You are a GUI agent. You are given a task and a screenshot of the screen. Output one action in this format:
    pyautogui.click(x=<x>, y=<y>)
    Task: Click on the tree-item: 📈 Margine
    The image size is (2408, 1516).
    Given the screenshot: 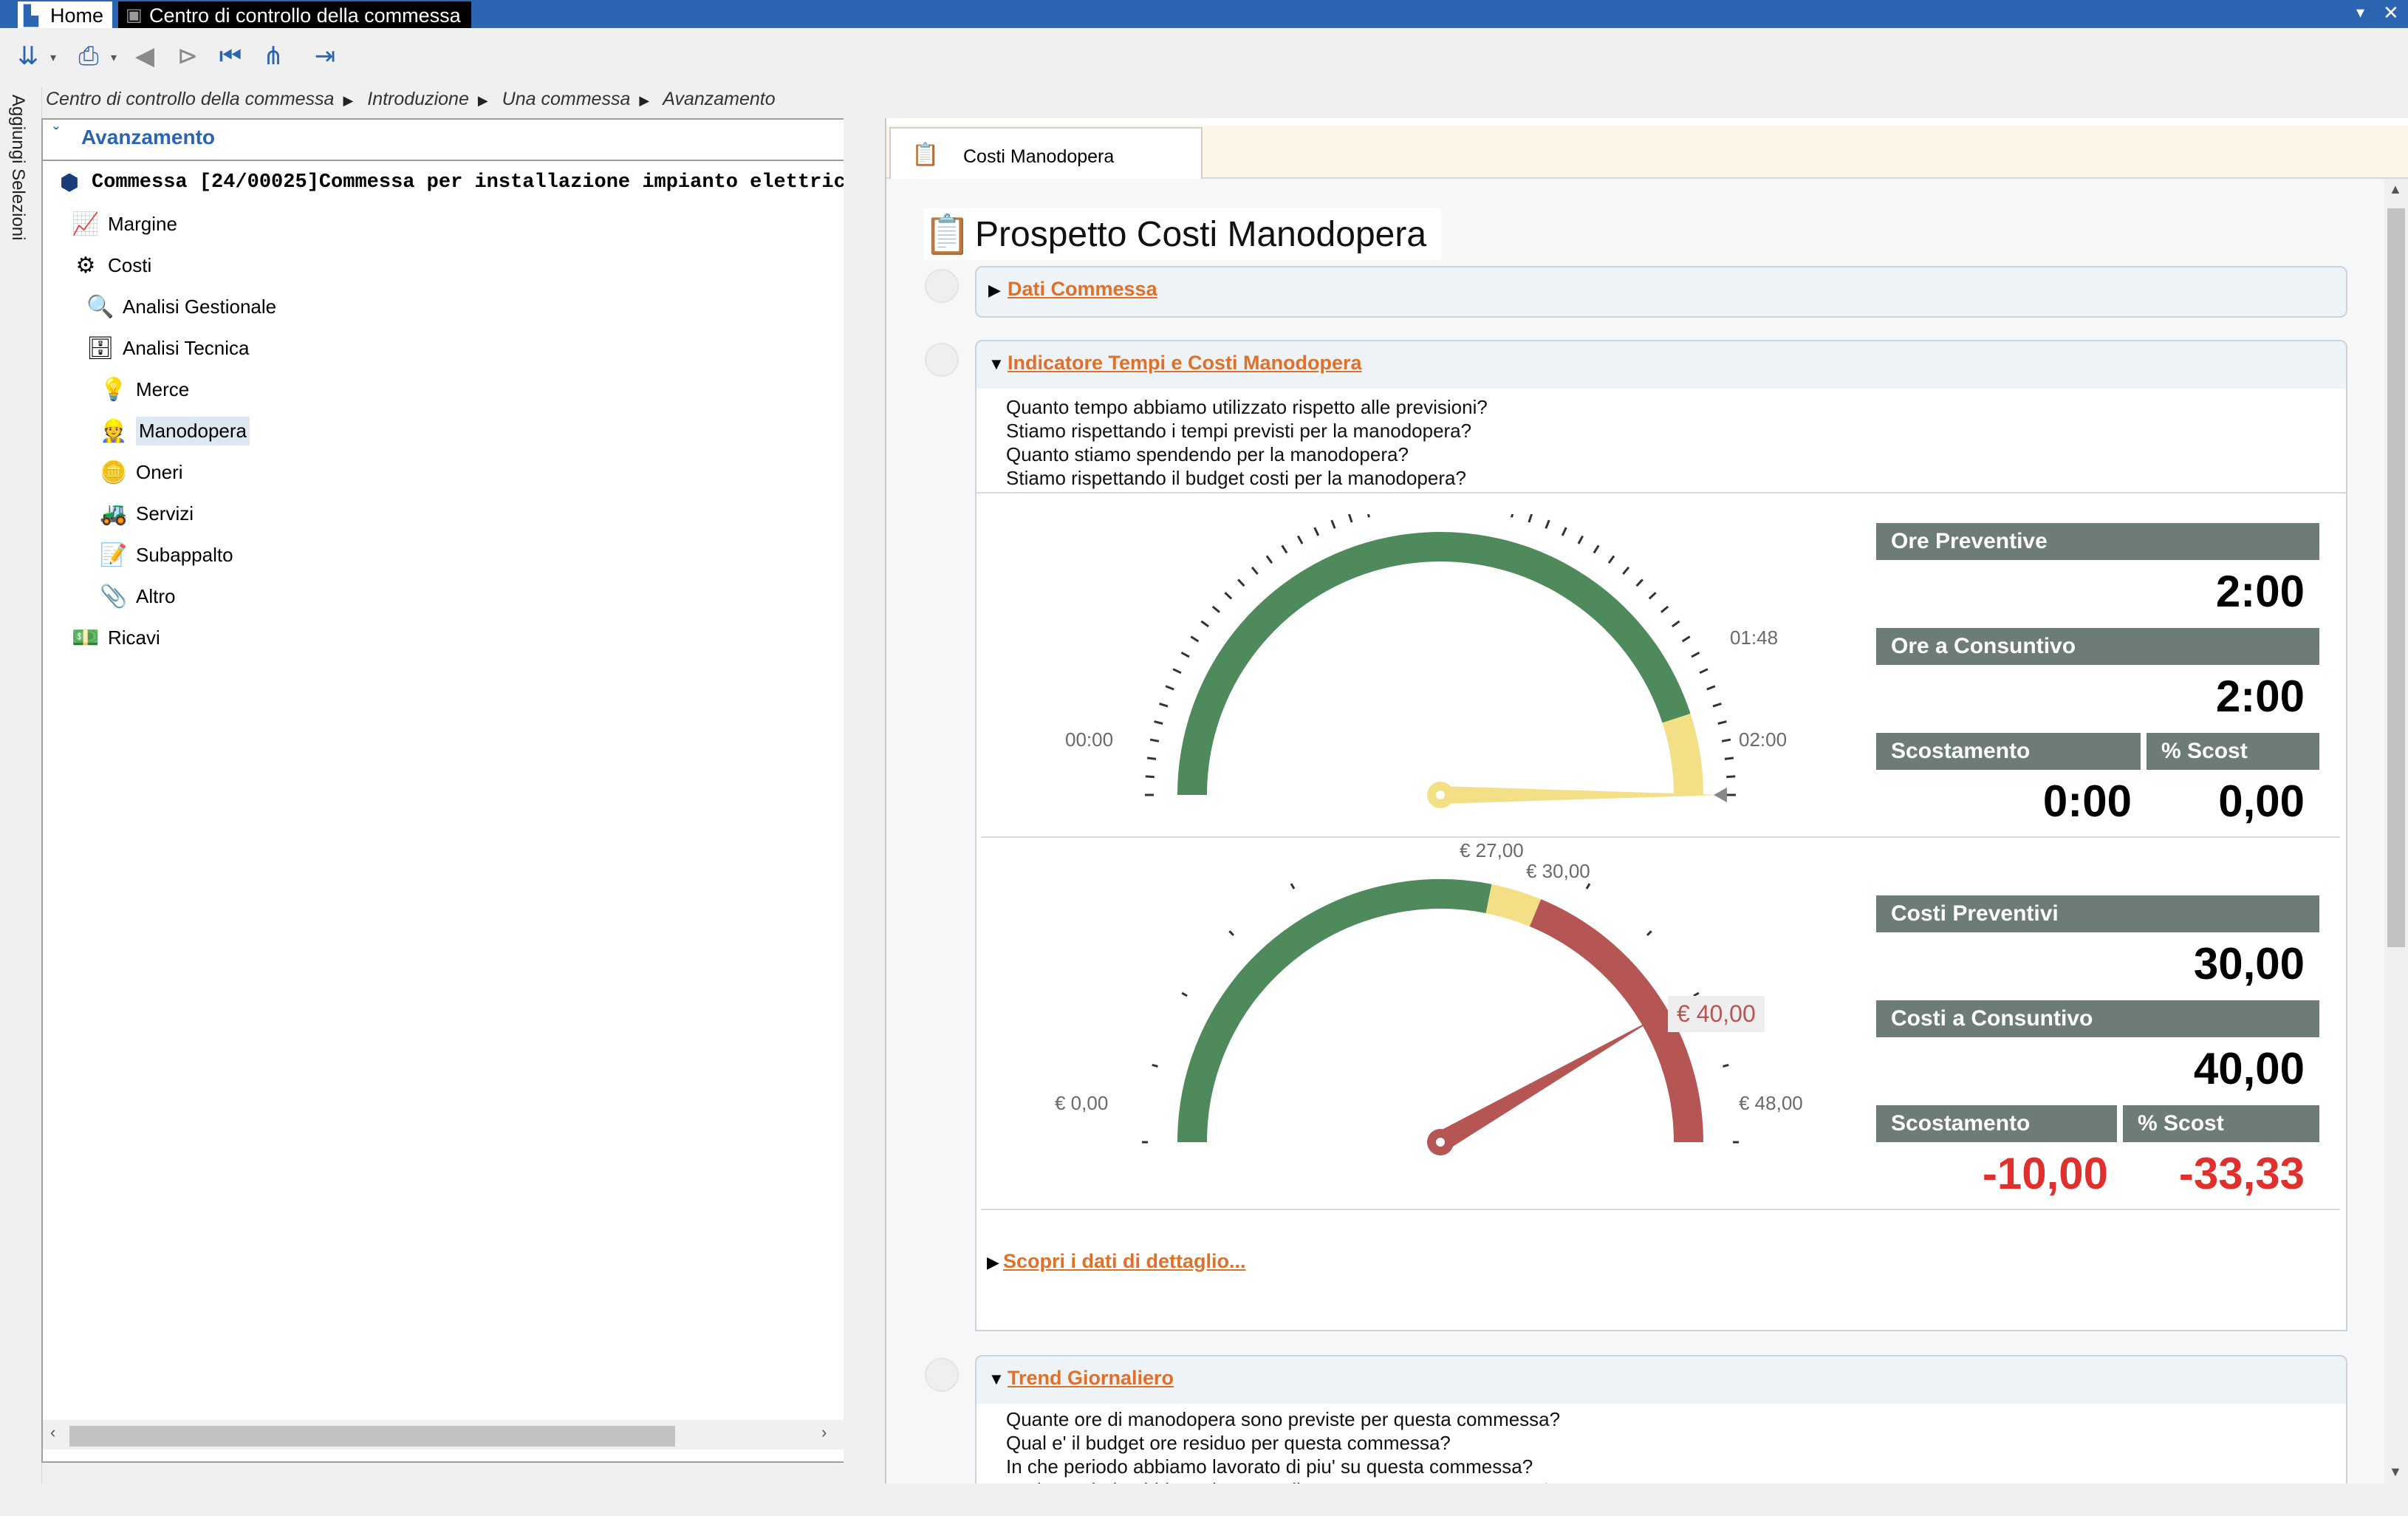 What is the action you would take?
    pyautogui.click(x=123, y=224)
    